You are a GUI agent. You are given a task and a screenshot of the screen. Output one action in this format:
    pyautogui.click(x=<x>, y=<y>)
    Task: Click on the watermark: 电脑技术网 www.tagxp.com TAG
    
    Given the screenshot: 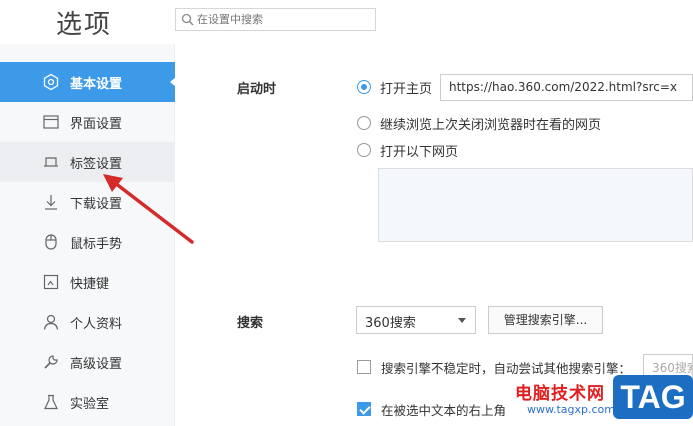 What is the action you would take?
    pyautogui.click(x=599, y=400)
    